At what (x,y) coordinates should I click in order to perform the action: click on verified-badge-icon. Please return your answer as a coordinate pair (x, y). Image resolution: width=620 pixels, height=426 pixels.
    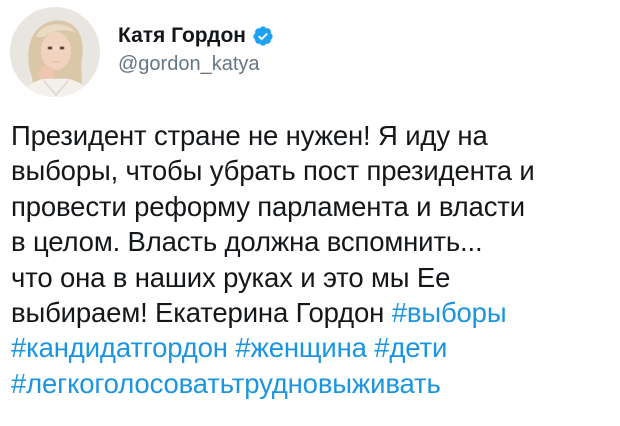
    Looking at the image, I should click on (263, 36).